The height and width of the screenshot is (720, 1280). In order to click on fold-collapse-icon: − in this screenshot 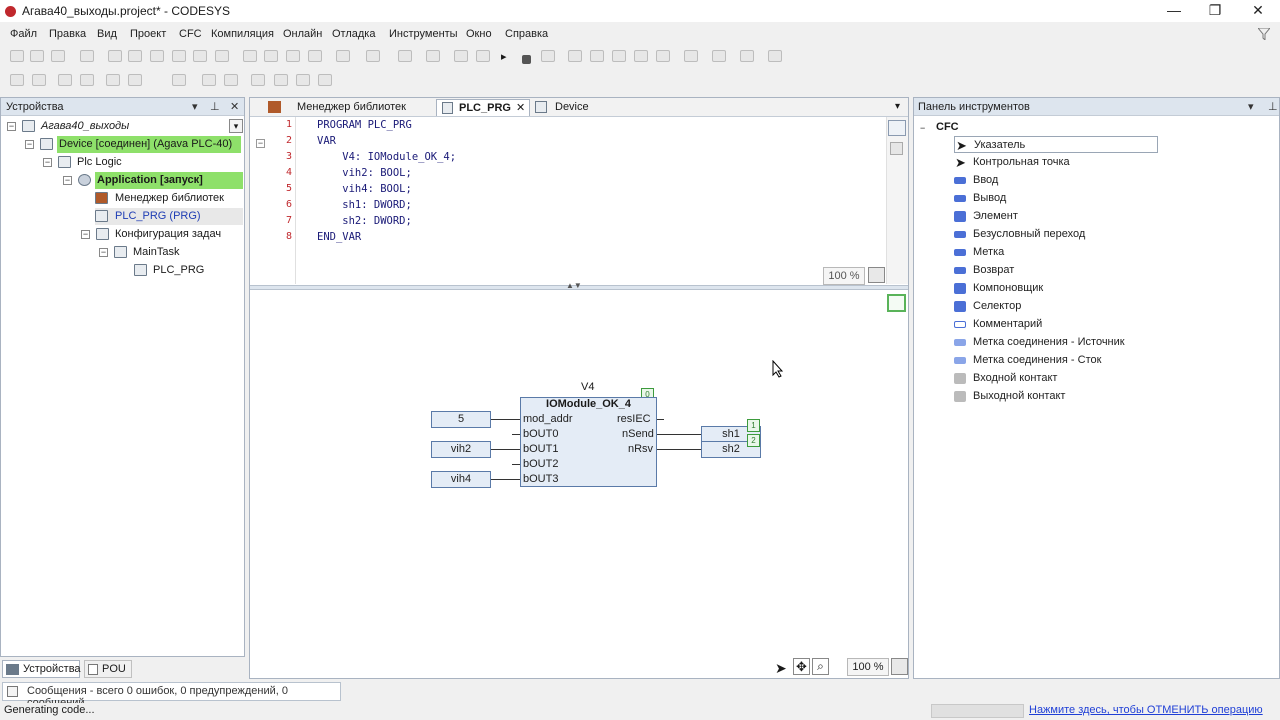, I will do `click(260, 143)`.